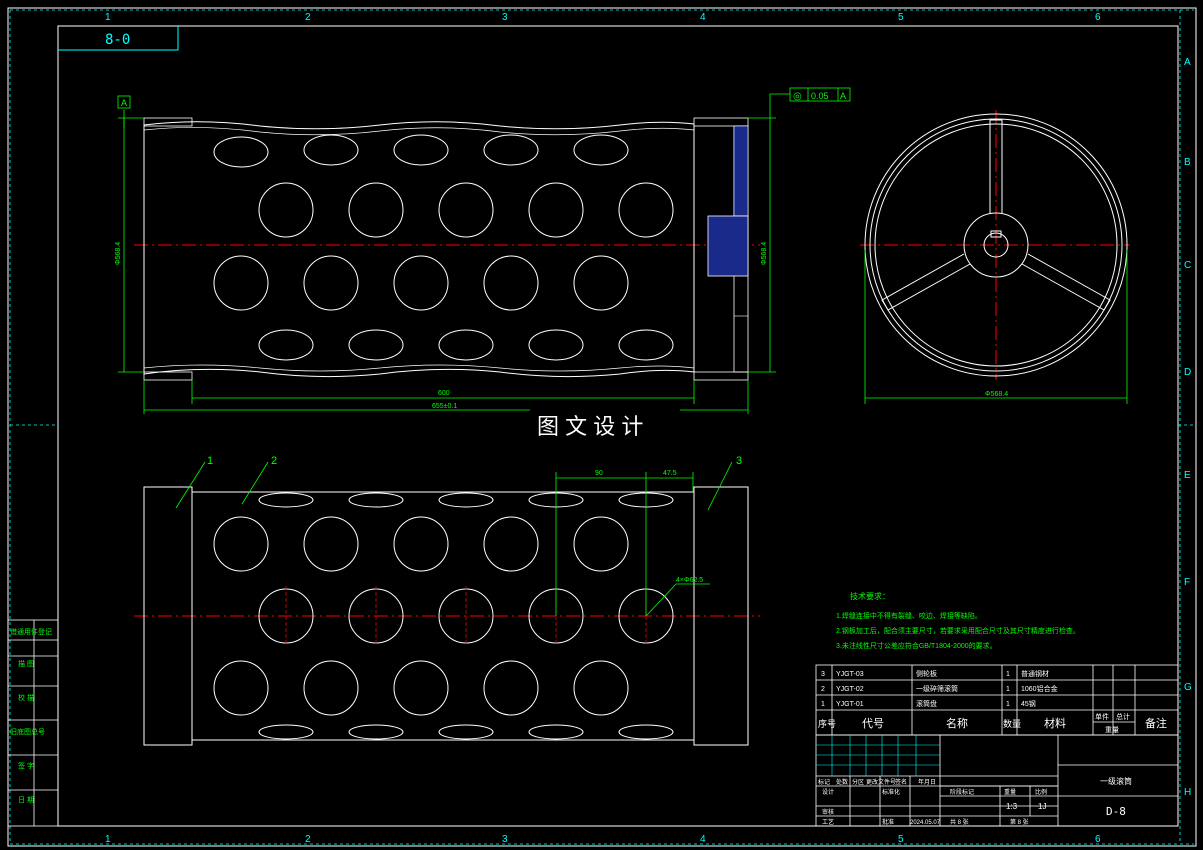 Image resolution: width=1203 pixels, height=850 pixels. Describe the element at coordinates (1187, 265) in the screenshot. I see `zone-letter: C` at that location.